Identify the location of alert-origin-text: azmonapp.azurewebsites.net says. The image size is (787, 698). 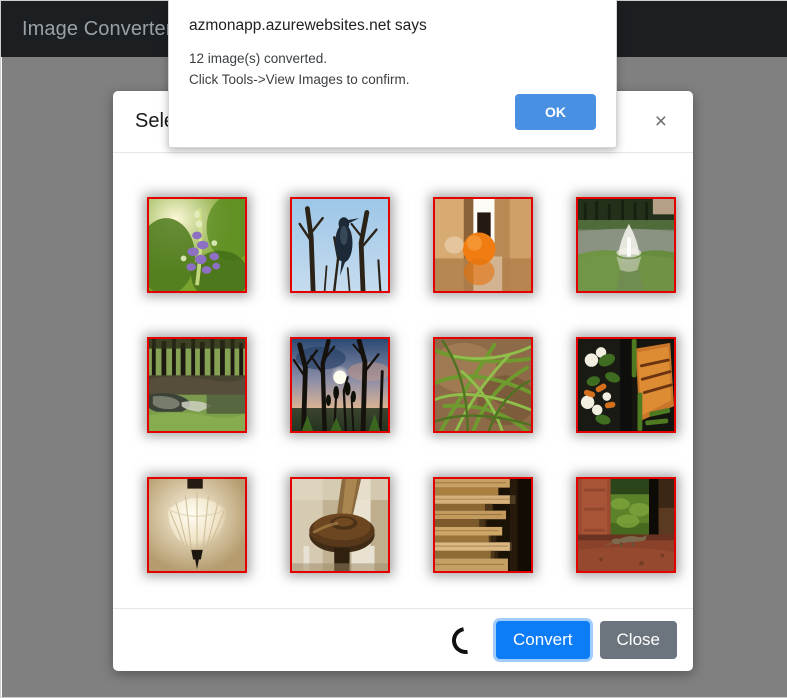
(308, 25).